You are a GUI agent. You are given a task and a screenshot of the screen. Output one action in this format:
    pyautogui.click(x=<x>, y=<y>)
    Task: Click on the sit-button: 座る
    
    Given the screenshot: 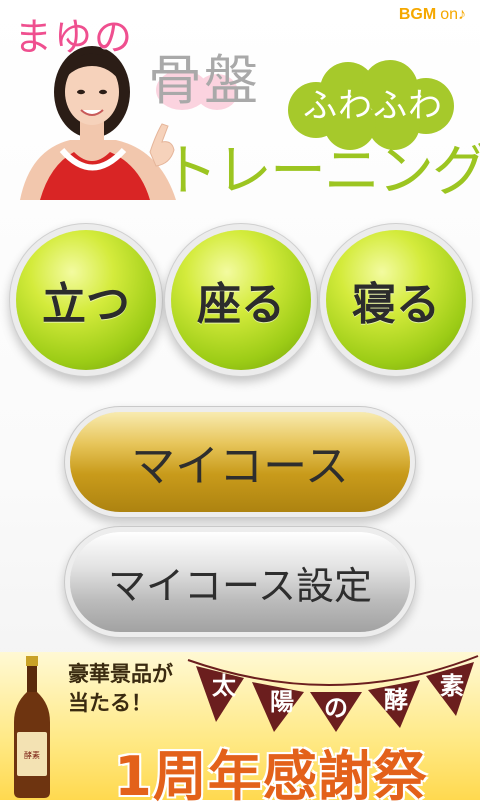 What is the action you would take?
    pyautogui.click(x=241, y=300)
    